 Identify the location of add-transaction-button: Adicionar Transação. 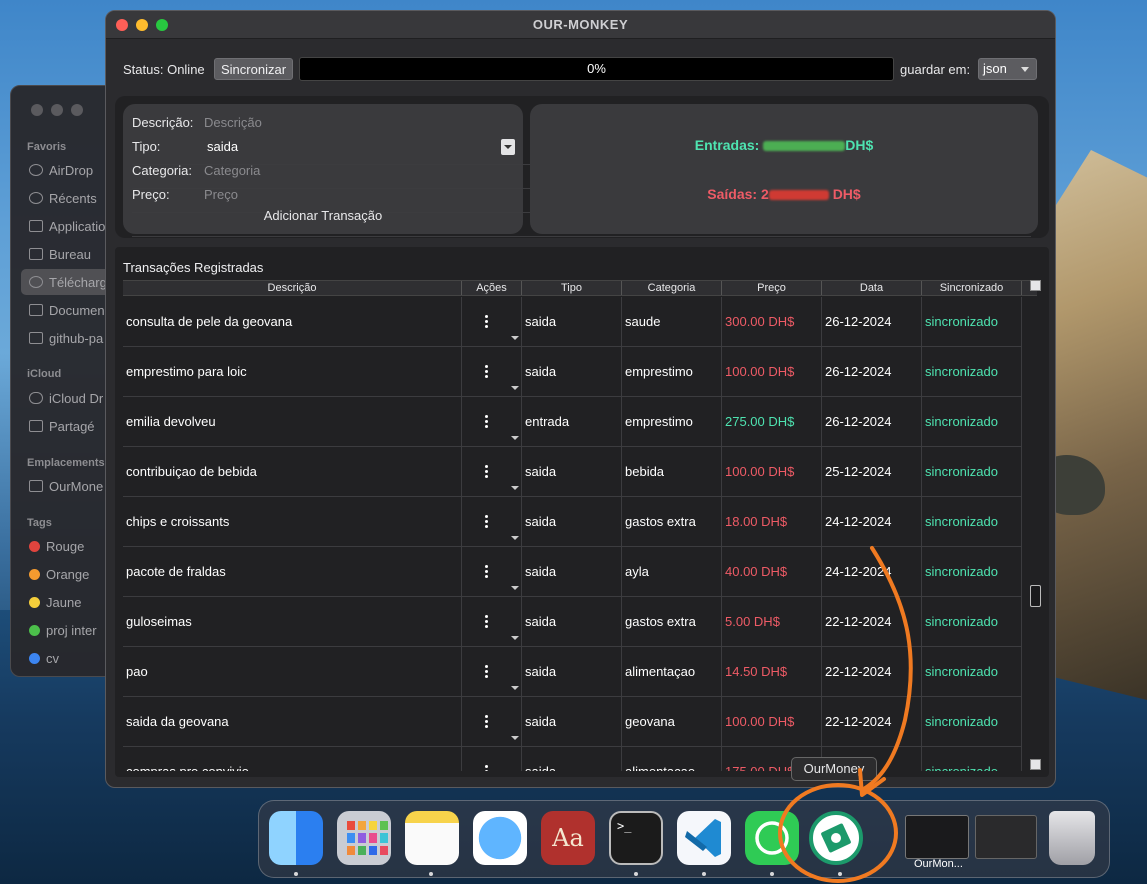
(323, 215).